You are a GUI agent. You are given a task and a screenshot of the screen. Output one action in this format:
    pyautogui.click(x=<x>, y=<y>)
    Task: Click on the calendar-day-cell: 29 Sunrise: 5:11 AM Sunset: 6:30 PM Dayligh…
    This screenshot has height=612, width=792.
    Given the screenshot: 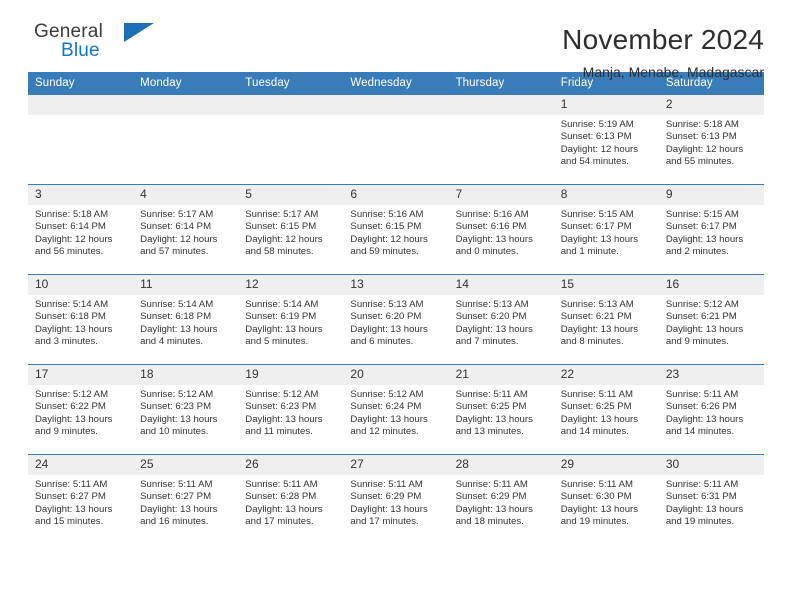 What is the action you would take?
    pyautogui.click(x=606, y=499)
    